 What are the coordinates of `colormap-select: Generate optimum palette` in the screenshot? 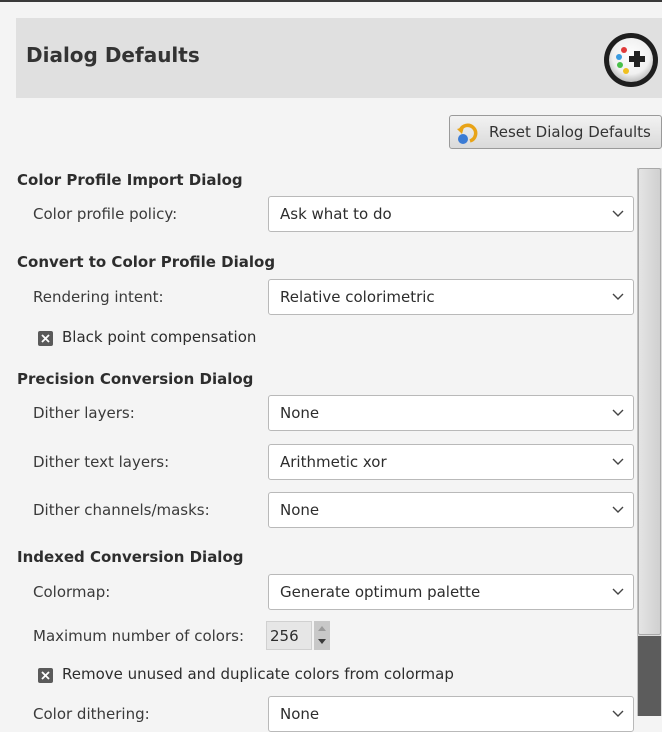 It's located at (451, 592).